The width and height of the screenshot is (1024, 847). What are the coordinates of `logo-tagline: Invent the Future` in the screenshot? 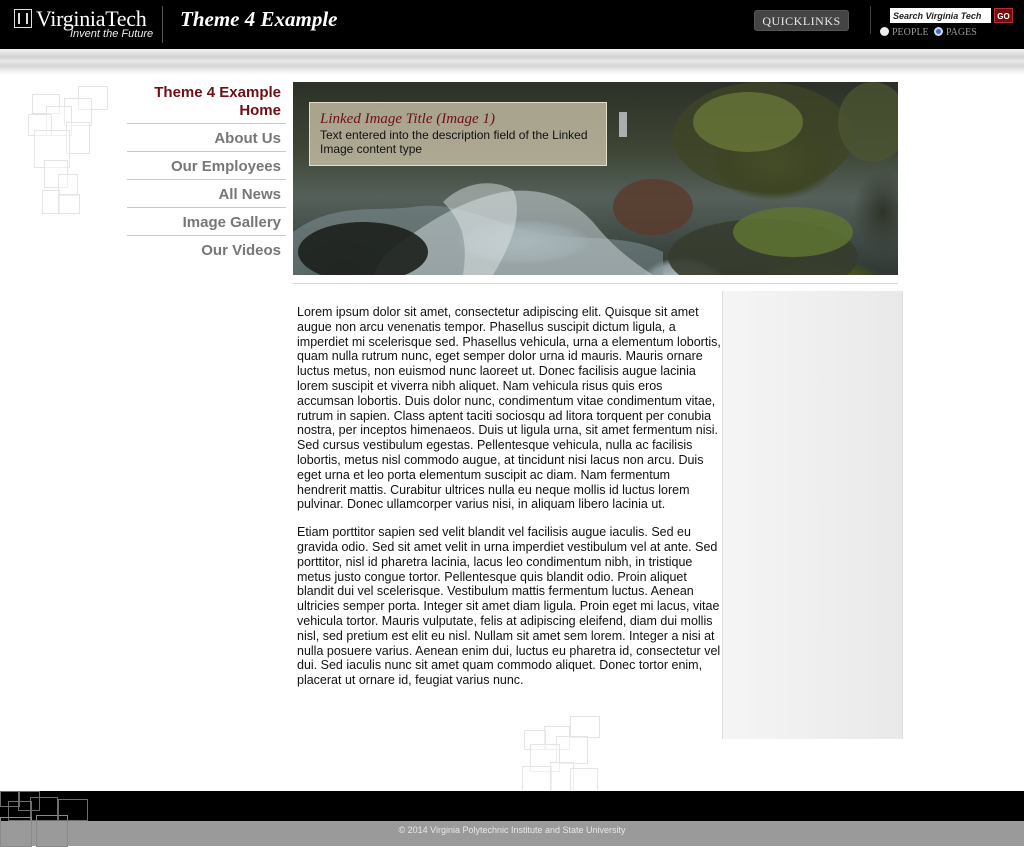 It's located at (112, 34).